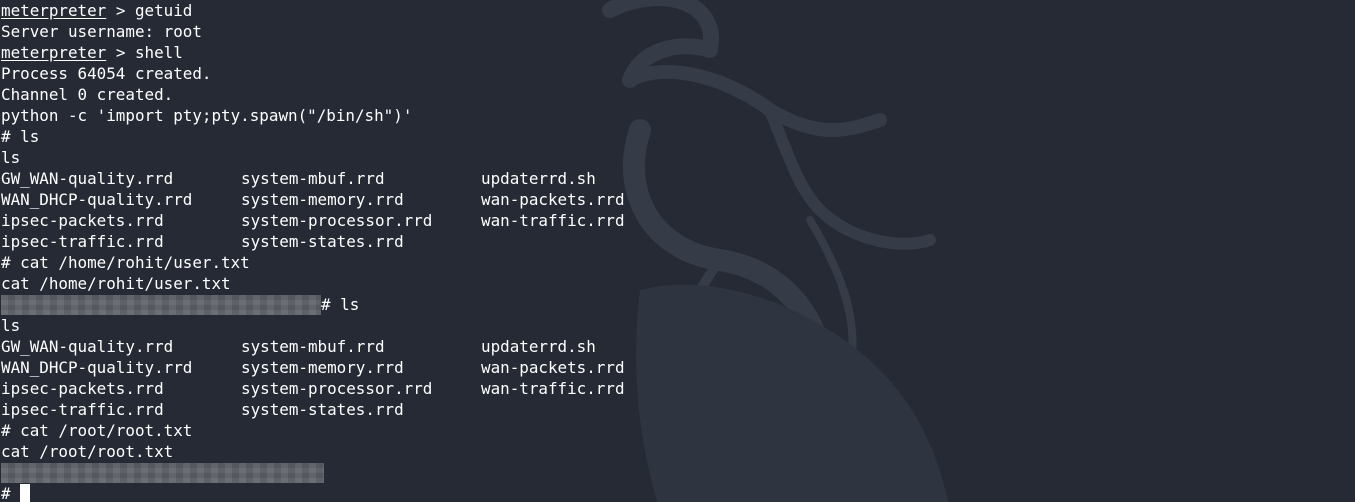 This screenshot has width=1355, height=502. I want to click on terminal-line: # cat /home/rohit/user.txt, so click(313, 262).